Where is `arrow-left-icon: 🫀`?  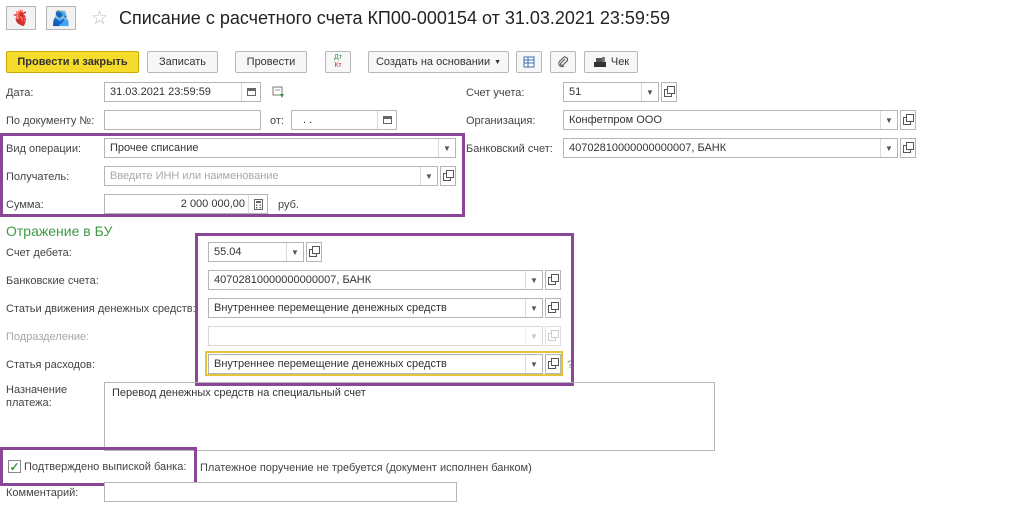
arrow-left-icon: 🫀 is located at coordinates (21, 18).